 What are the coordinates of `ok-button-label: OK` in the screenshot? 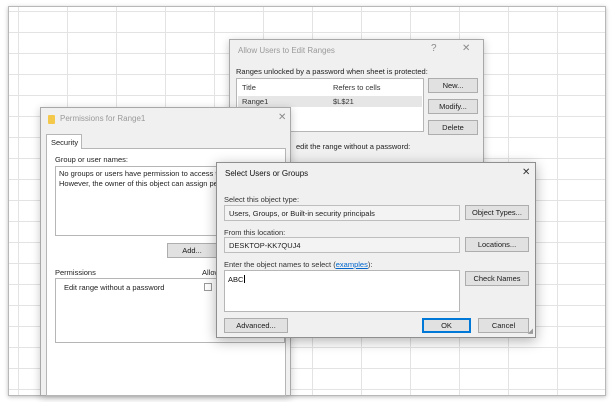 It's located at (446, 325).